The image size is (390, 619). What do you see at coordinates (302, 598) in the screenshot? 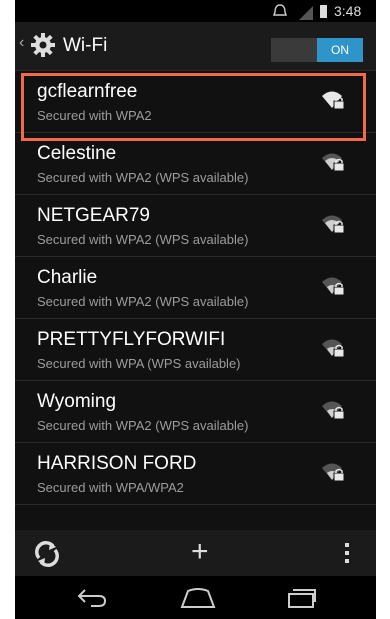
I see `nav-recents-icon` at bounding box center [302, 598].